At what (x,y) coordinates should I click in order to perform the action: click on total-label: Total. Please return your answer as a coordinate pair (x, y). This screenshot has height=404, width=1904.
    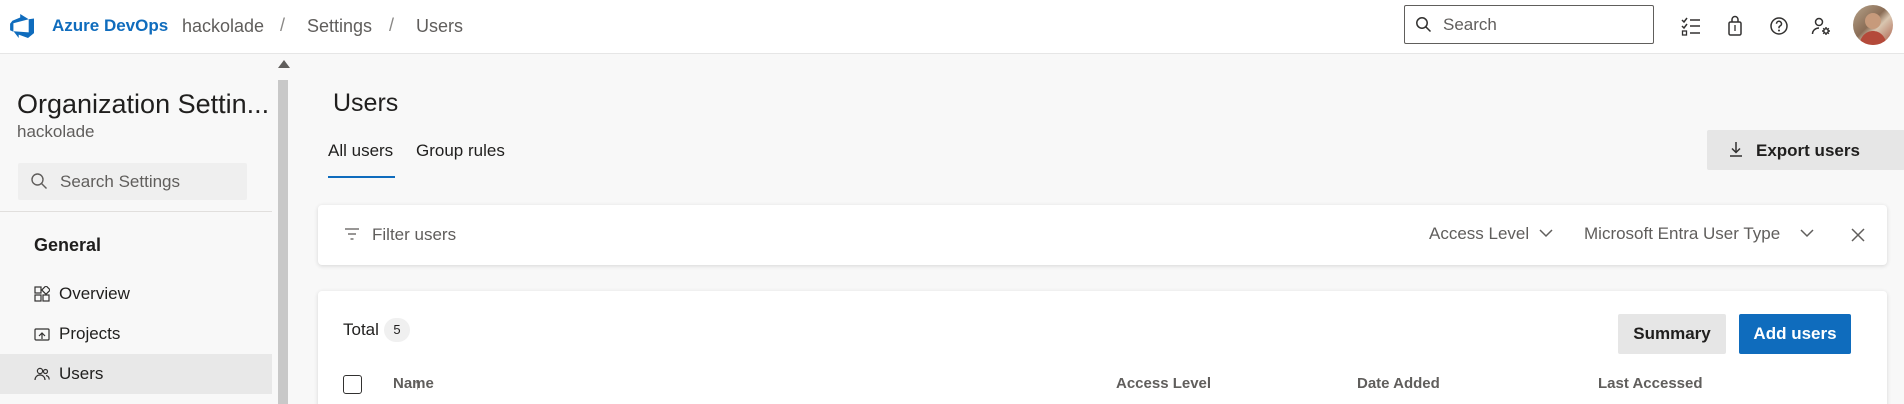
    Looking at the image, I should click on (361, 329).